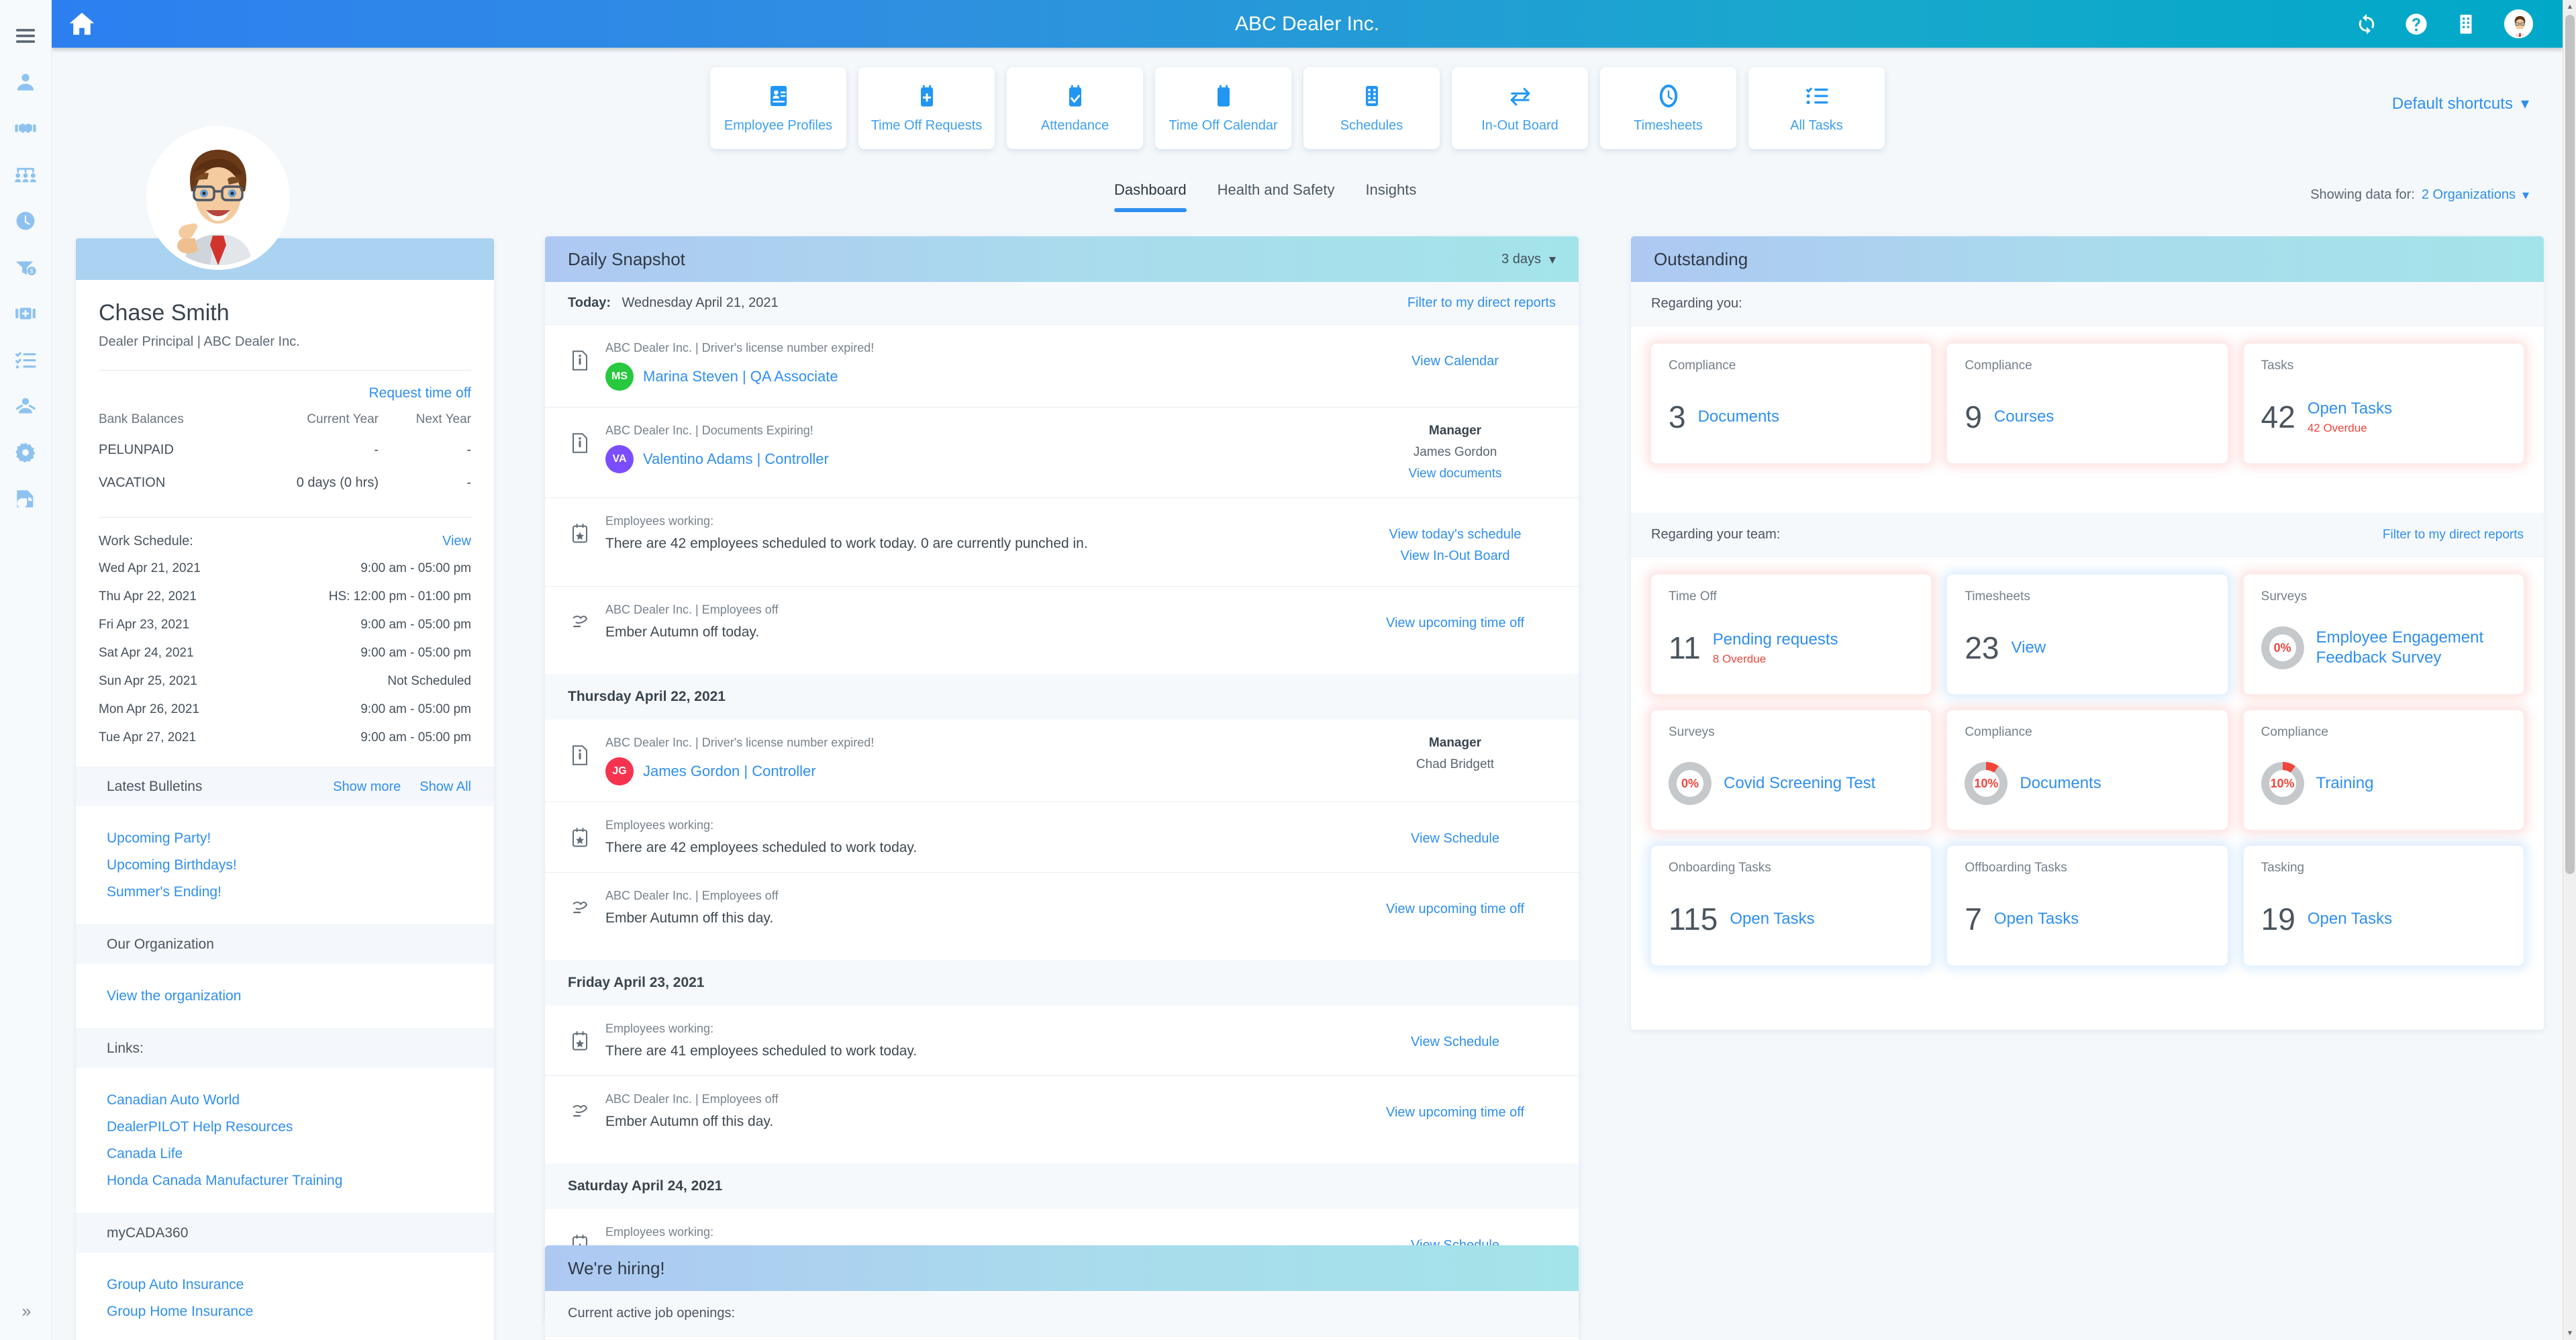 This screenshot has width=2576, height=1340. What do you see at coordinates (2087, 403) in the screenshot?
I see `stat-card-compliance-courses: Compliance 9 Courses` at bounding box center [2087, 403].